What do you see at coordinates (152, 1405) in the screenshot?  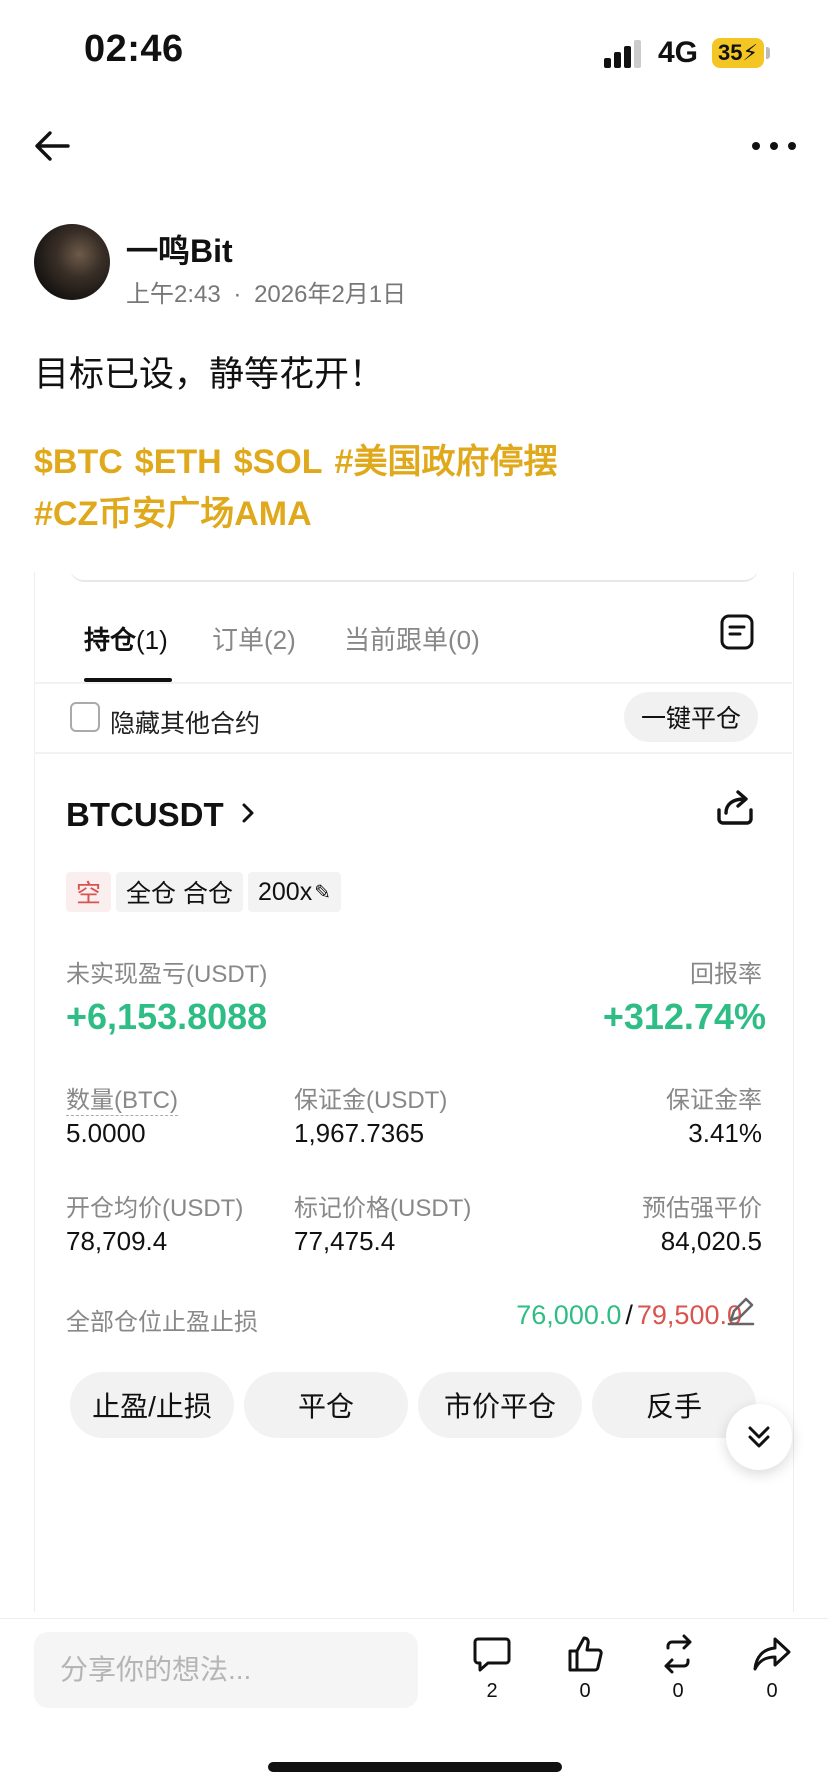 I see `tpsl-button: 止盈/止损` at bounding box center [152, 1405].